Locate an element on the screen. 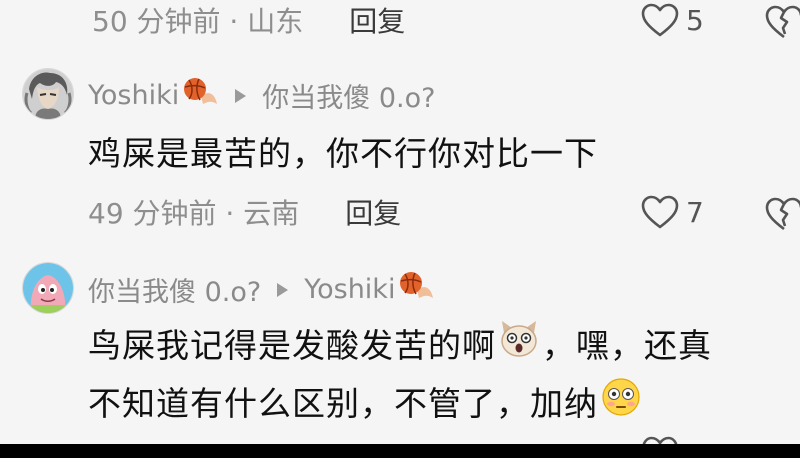 The width and height of the screenshot is (800, 458). comment-line-part: 不知道有什么区别，不管了，加纳 is located at coordinates (343, 403).